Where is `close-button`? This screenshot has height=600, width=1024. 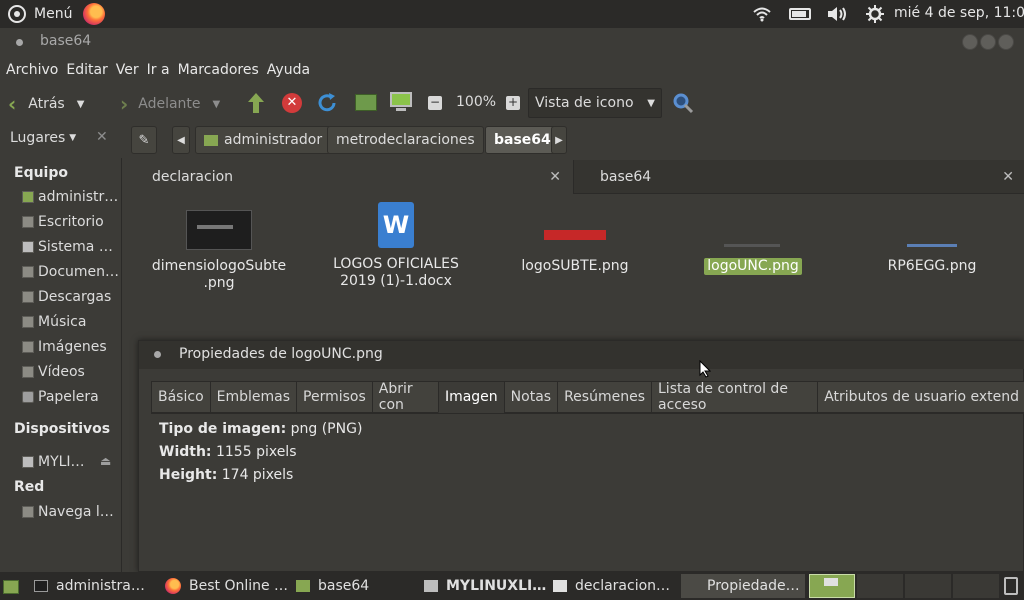
close-button is located at coordinates (1006, 42).